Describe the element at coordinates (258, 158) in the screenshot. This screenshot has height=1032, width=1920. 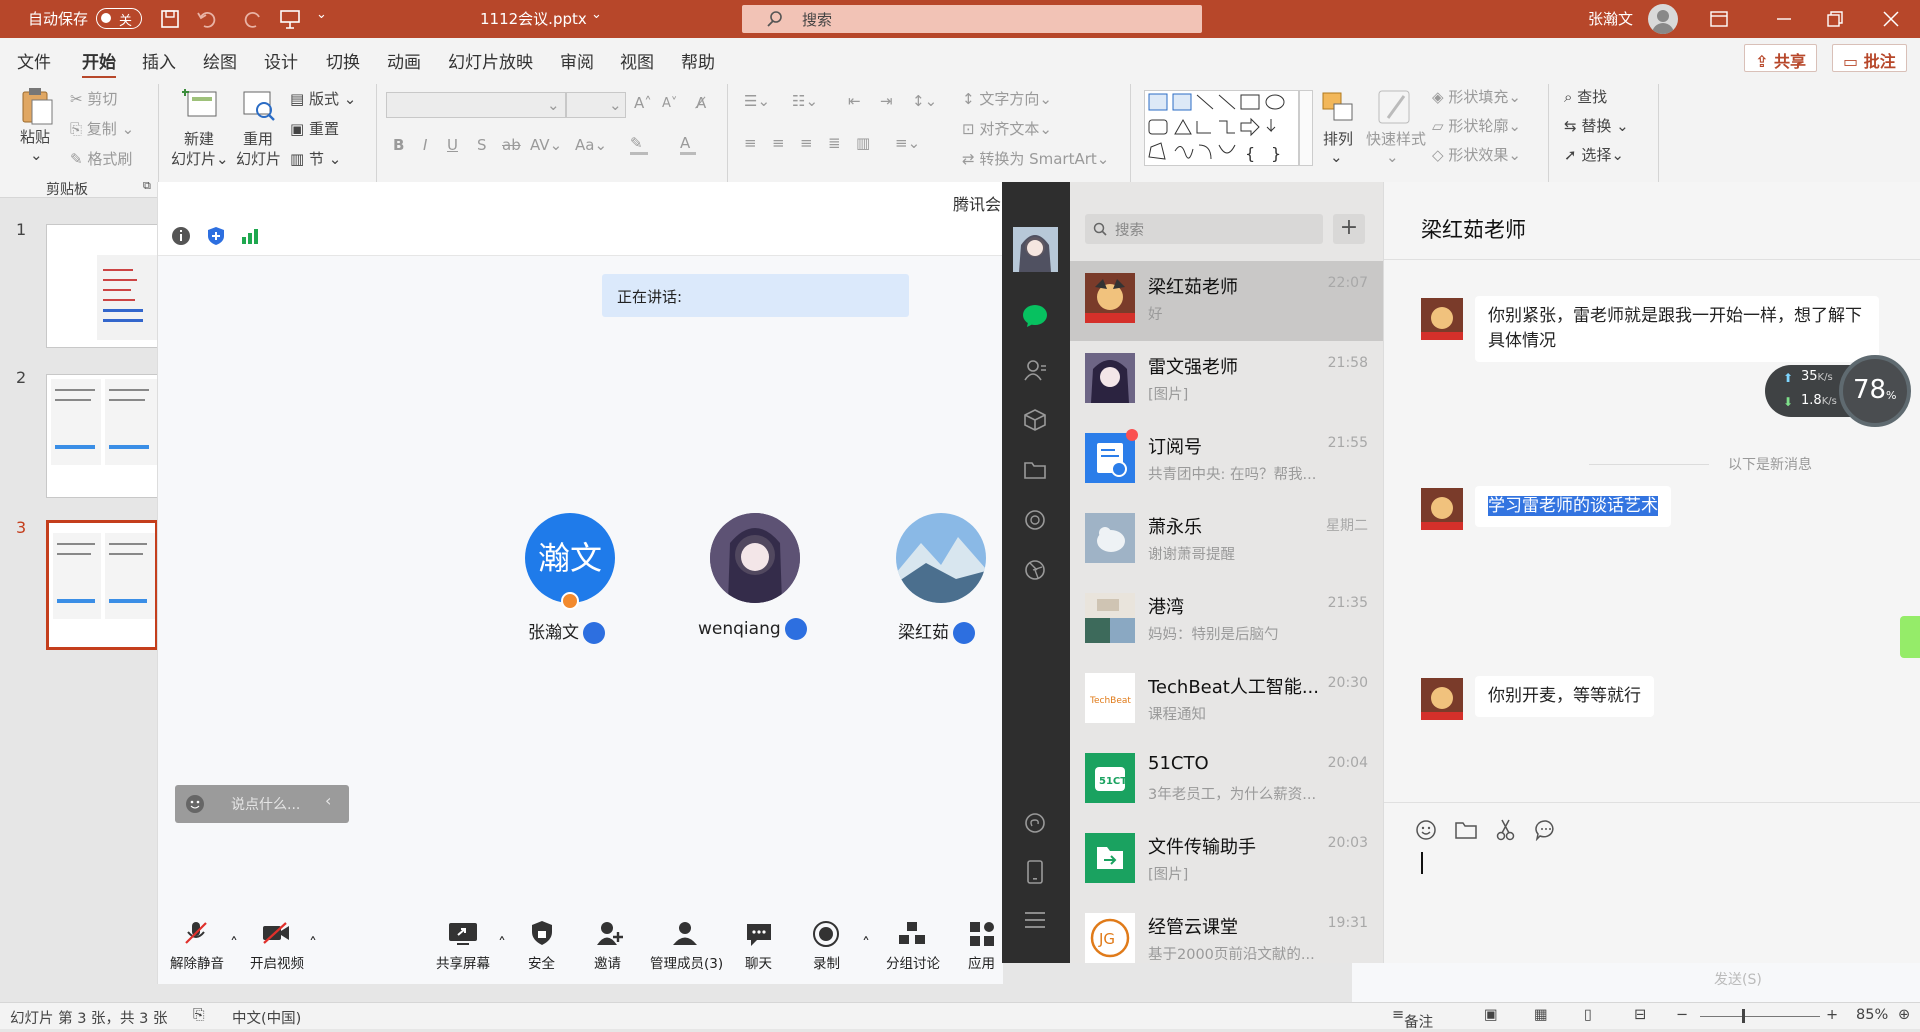
I see `reuse-slides-button: 幻灯片` at that location.